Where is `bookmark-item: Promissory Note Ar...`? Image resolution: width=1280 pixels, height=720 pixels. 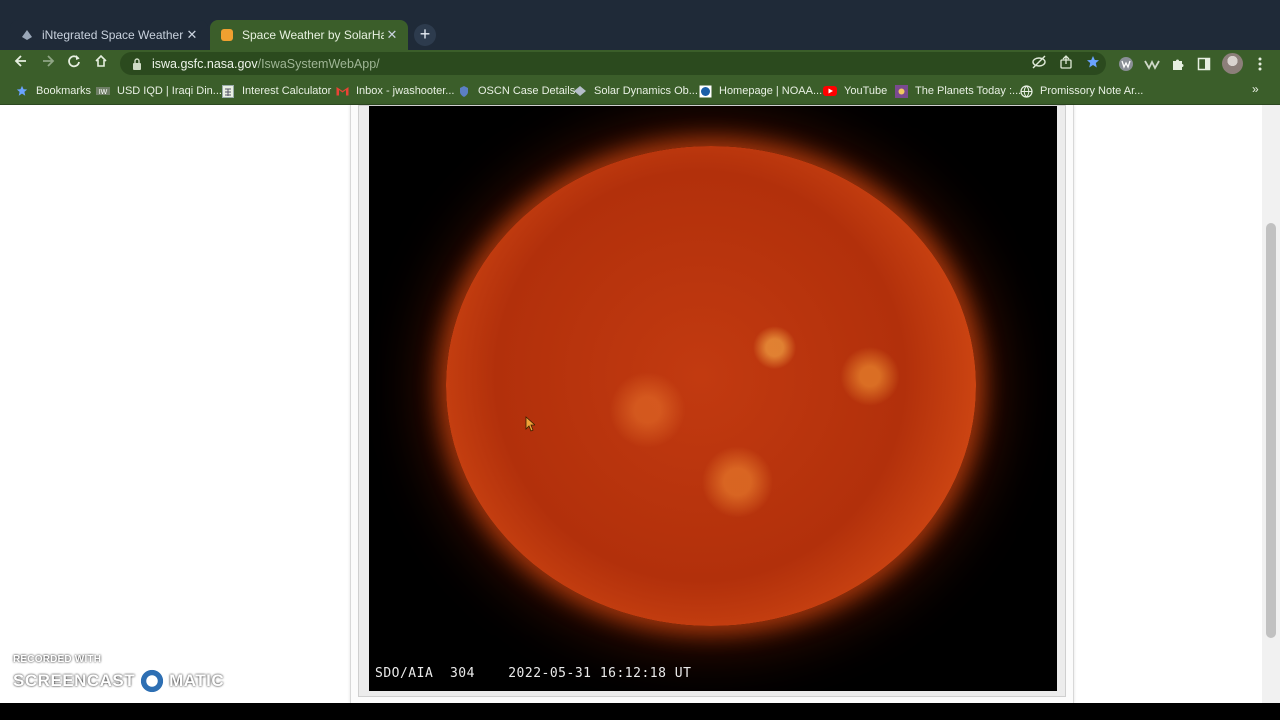 bookmark-item: Promissory Note Ar... is located at coordinates (1081, 91).